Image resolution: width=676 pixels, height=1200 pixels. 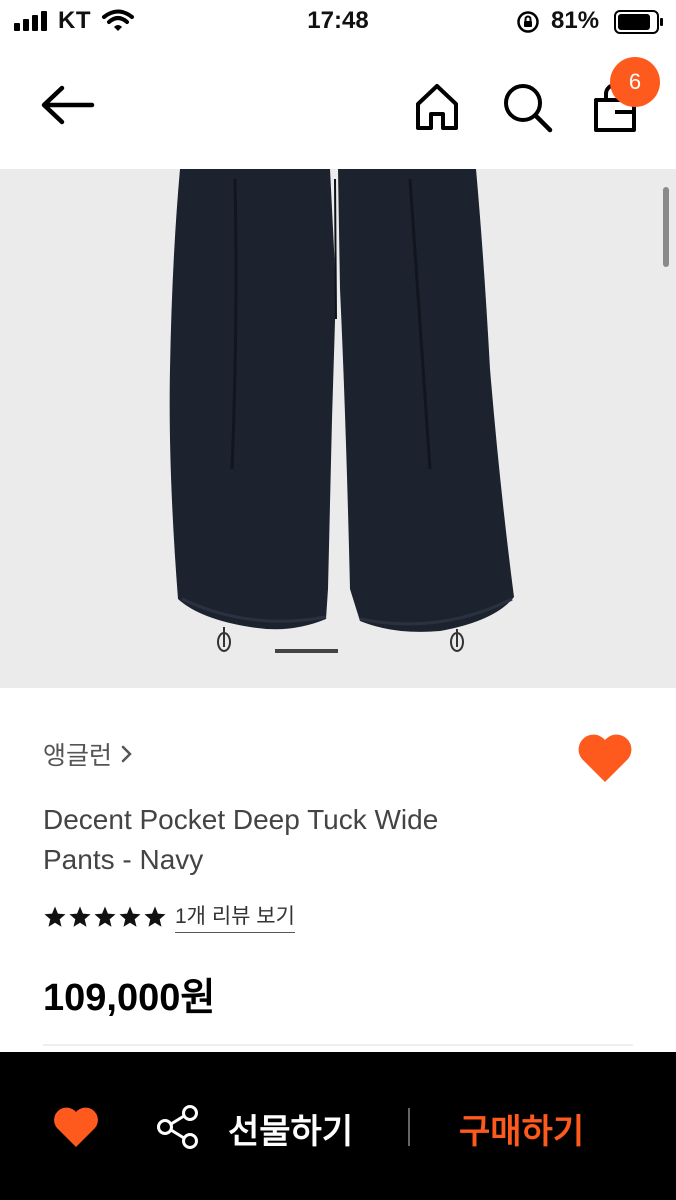 What do you see at coordinates (666, 227) in the screenshot?
I see `scrollbar` at bounding box center [666, 227].